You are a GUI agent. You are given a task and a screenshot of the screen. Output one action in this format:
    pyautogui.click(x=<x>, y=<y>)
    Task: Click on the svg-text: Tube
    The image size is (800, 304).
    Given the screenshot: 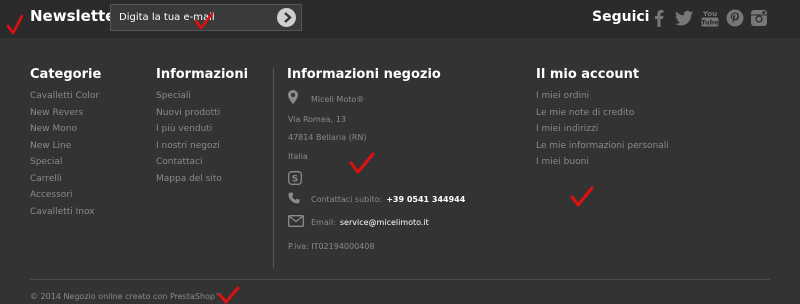 What is the action you would take?
    pyautogui.click(x=710, y=23)
    